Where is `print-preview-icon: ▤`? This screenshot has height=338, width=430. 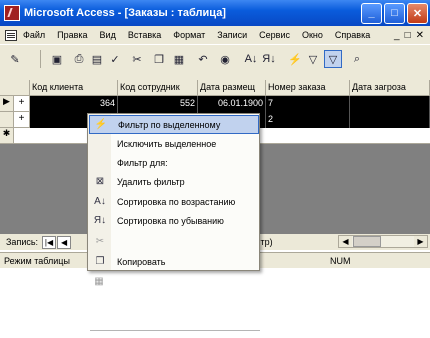 print-preview-icon: ▤ is located at coordinates (97, 59).